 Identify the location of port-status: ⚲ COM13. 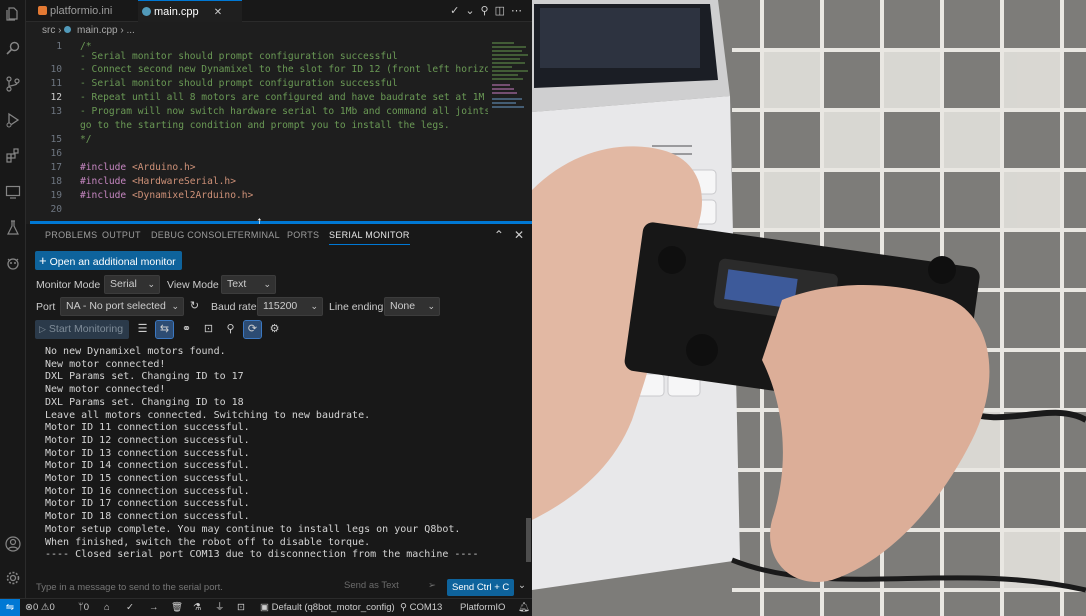
(421, 607).